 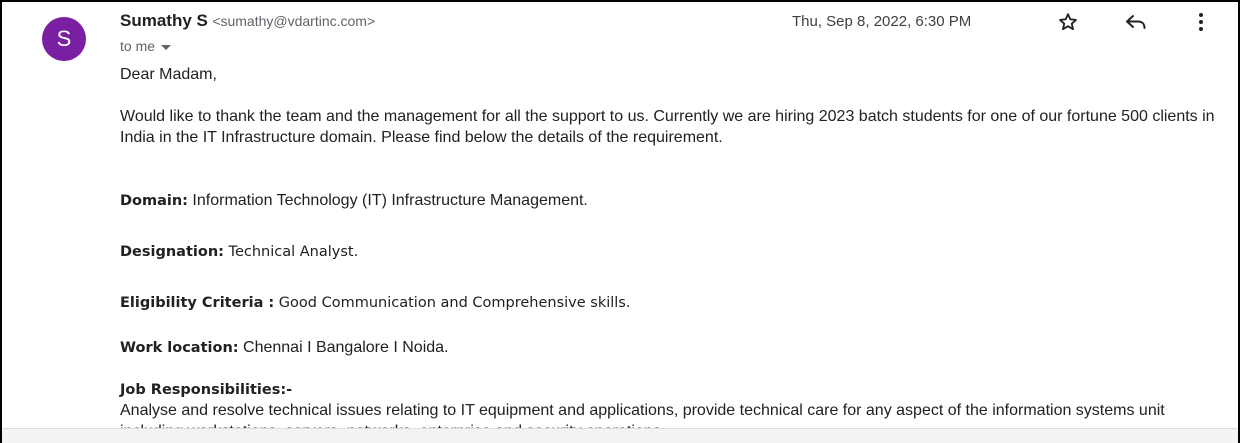 What do you see at coordinates (343, 347) in the screenshot?
I see `work-location-value: Chennai I Bangalore I Noida.` at bounding box center [343, 347].